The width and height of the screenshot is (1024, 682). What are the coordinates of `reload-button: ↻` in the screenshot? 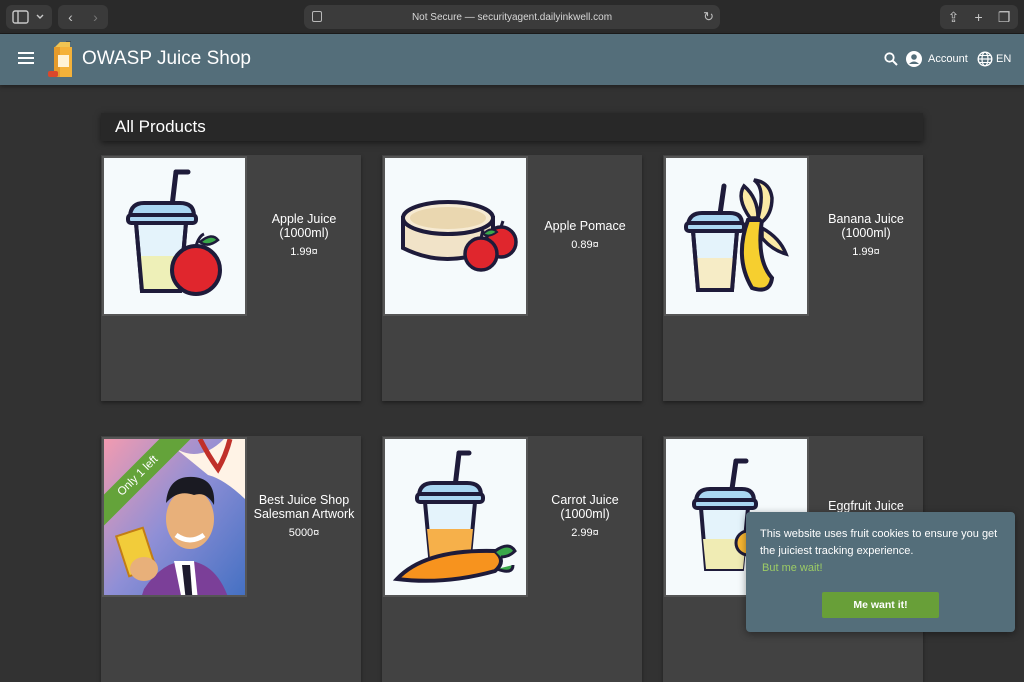 It's located at (708, 17).